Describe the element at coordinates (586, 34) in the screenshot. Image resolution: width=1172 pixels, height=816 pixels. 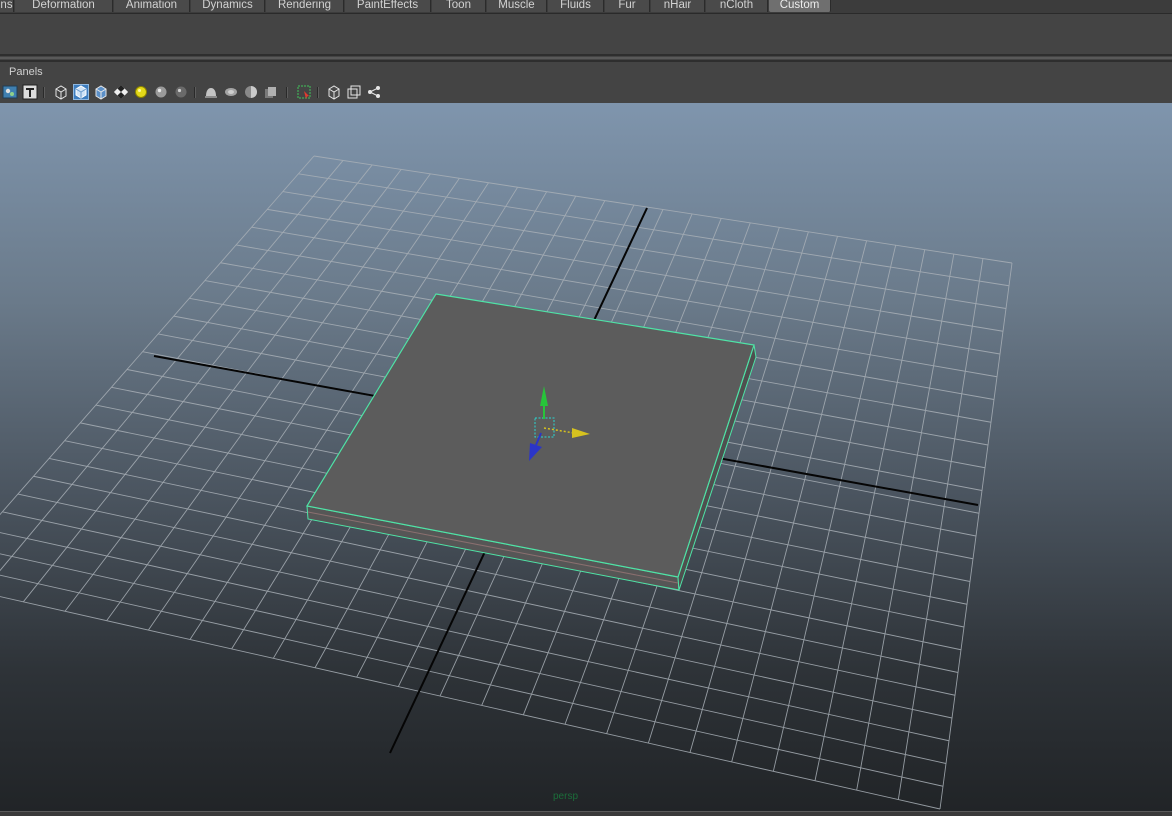
I see `shelf-content` at that location.